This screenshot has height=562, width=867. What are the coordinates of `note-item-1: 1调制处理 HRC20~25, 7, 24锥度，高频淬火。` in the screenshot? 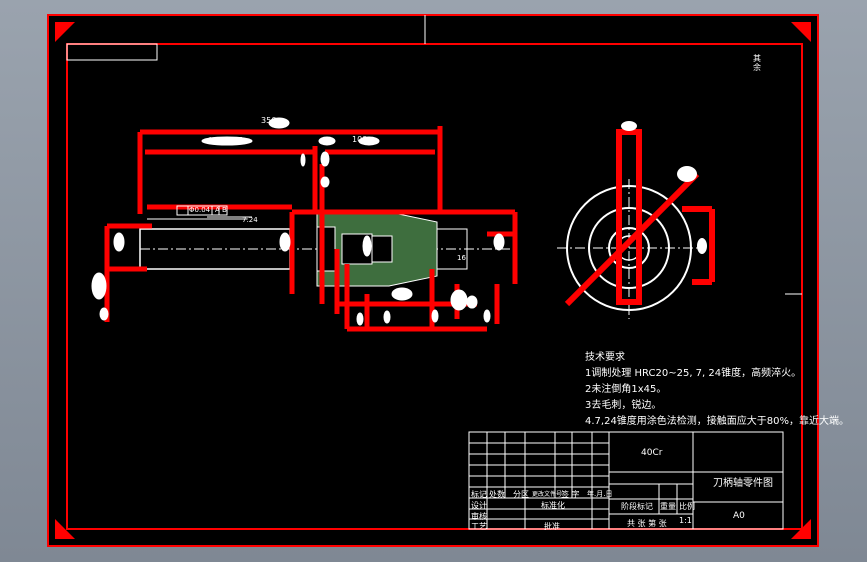 It's located at (693, 373).